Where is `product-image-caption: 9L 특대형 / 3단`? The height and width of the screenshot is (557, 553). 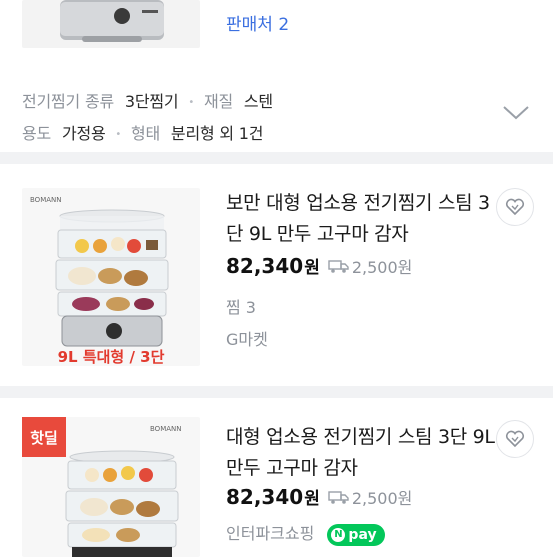 product-image-caption: 9L 특대형 / 3단 is located at coordinates (111, 357).